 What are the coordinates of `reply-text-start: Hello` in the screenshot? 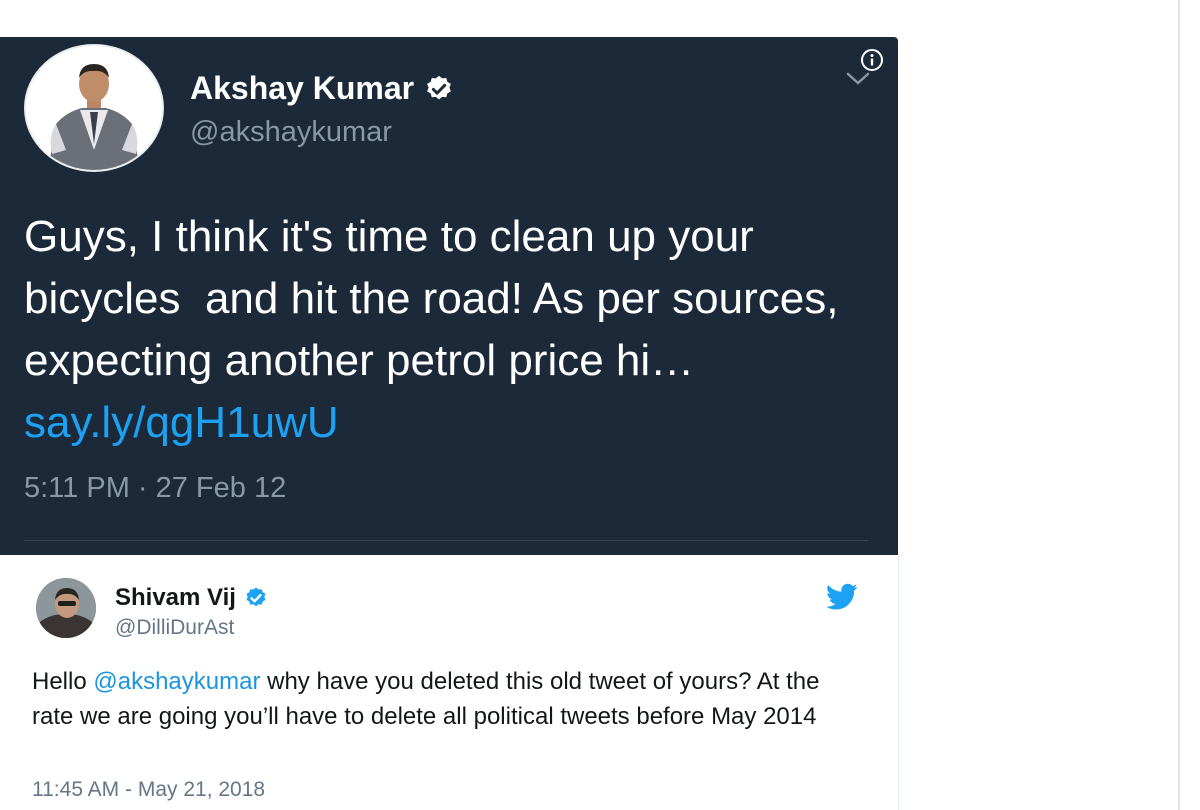 It's located at (63, 681).